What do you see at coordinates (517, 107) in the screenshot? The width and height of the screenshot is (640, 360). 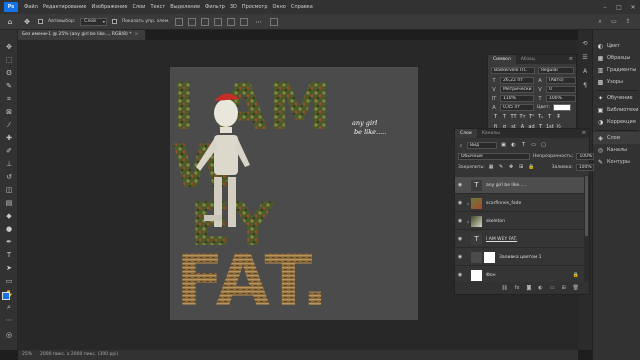 I see `baseline-shift-field: 0,45 пт` at bounding box center [517, 107].